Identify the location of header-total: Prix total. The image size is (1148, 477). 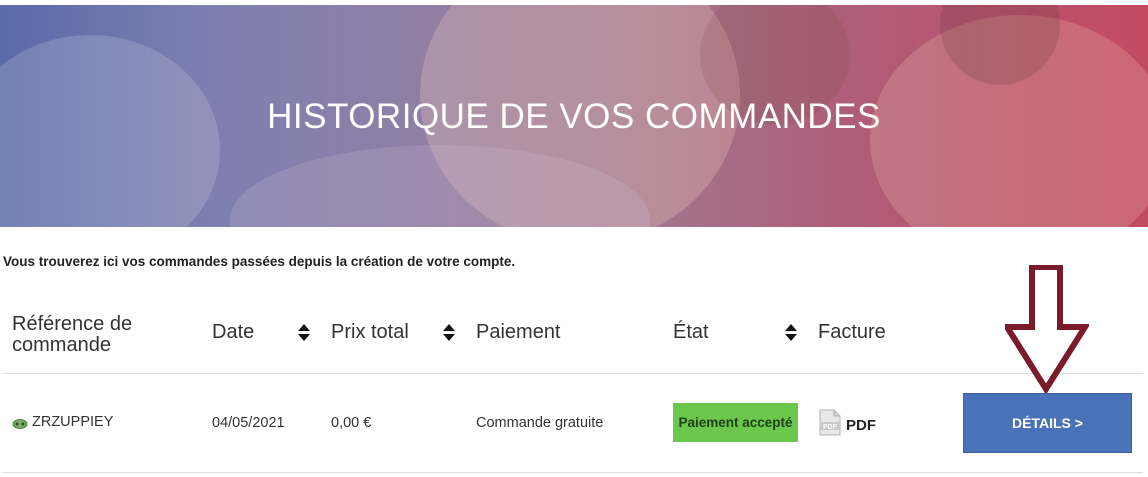
(370, 332).